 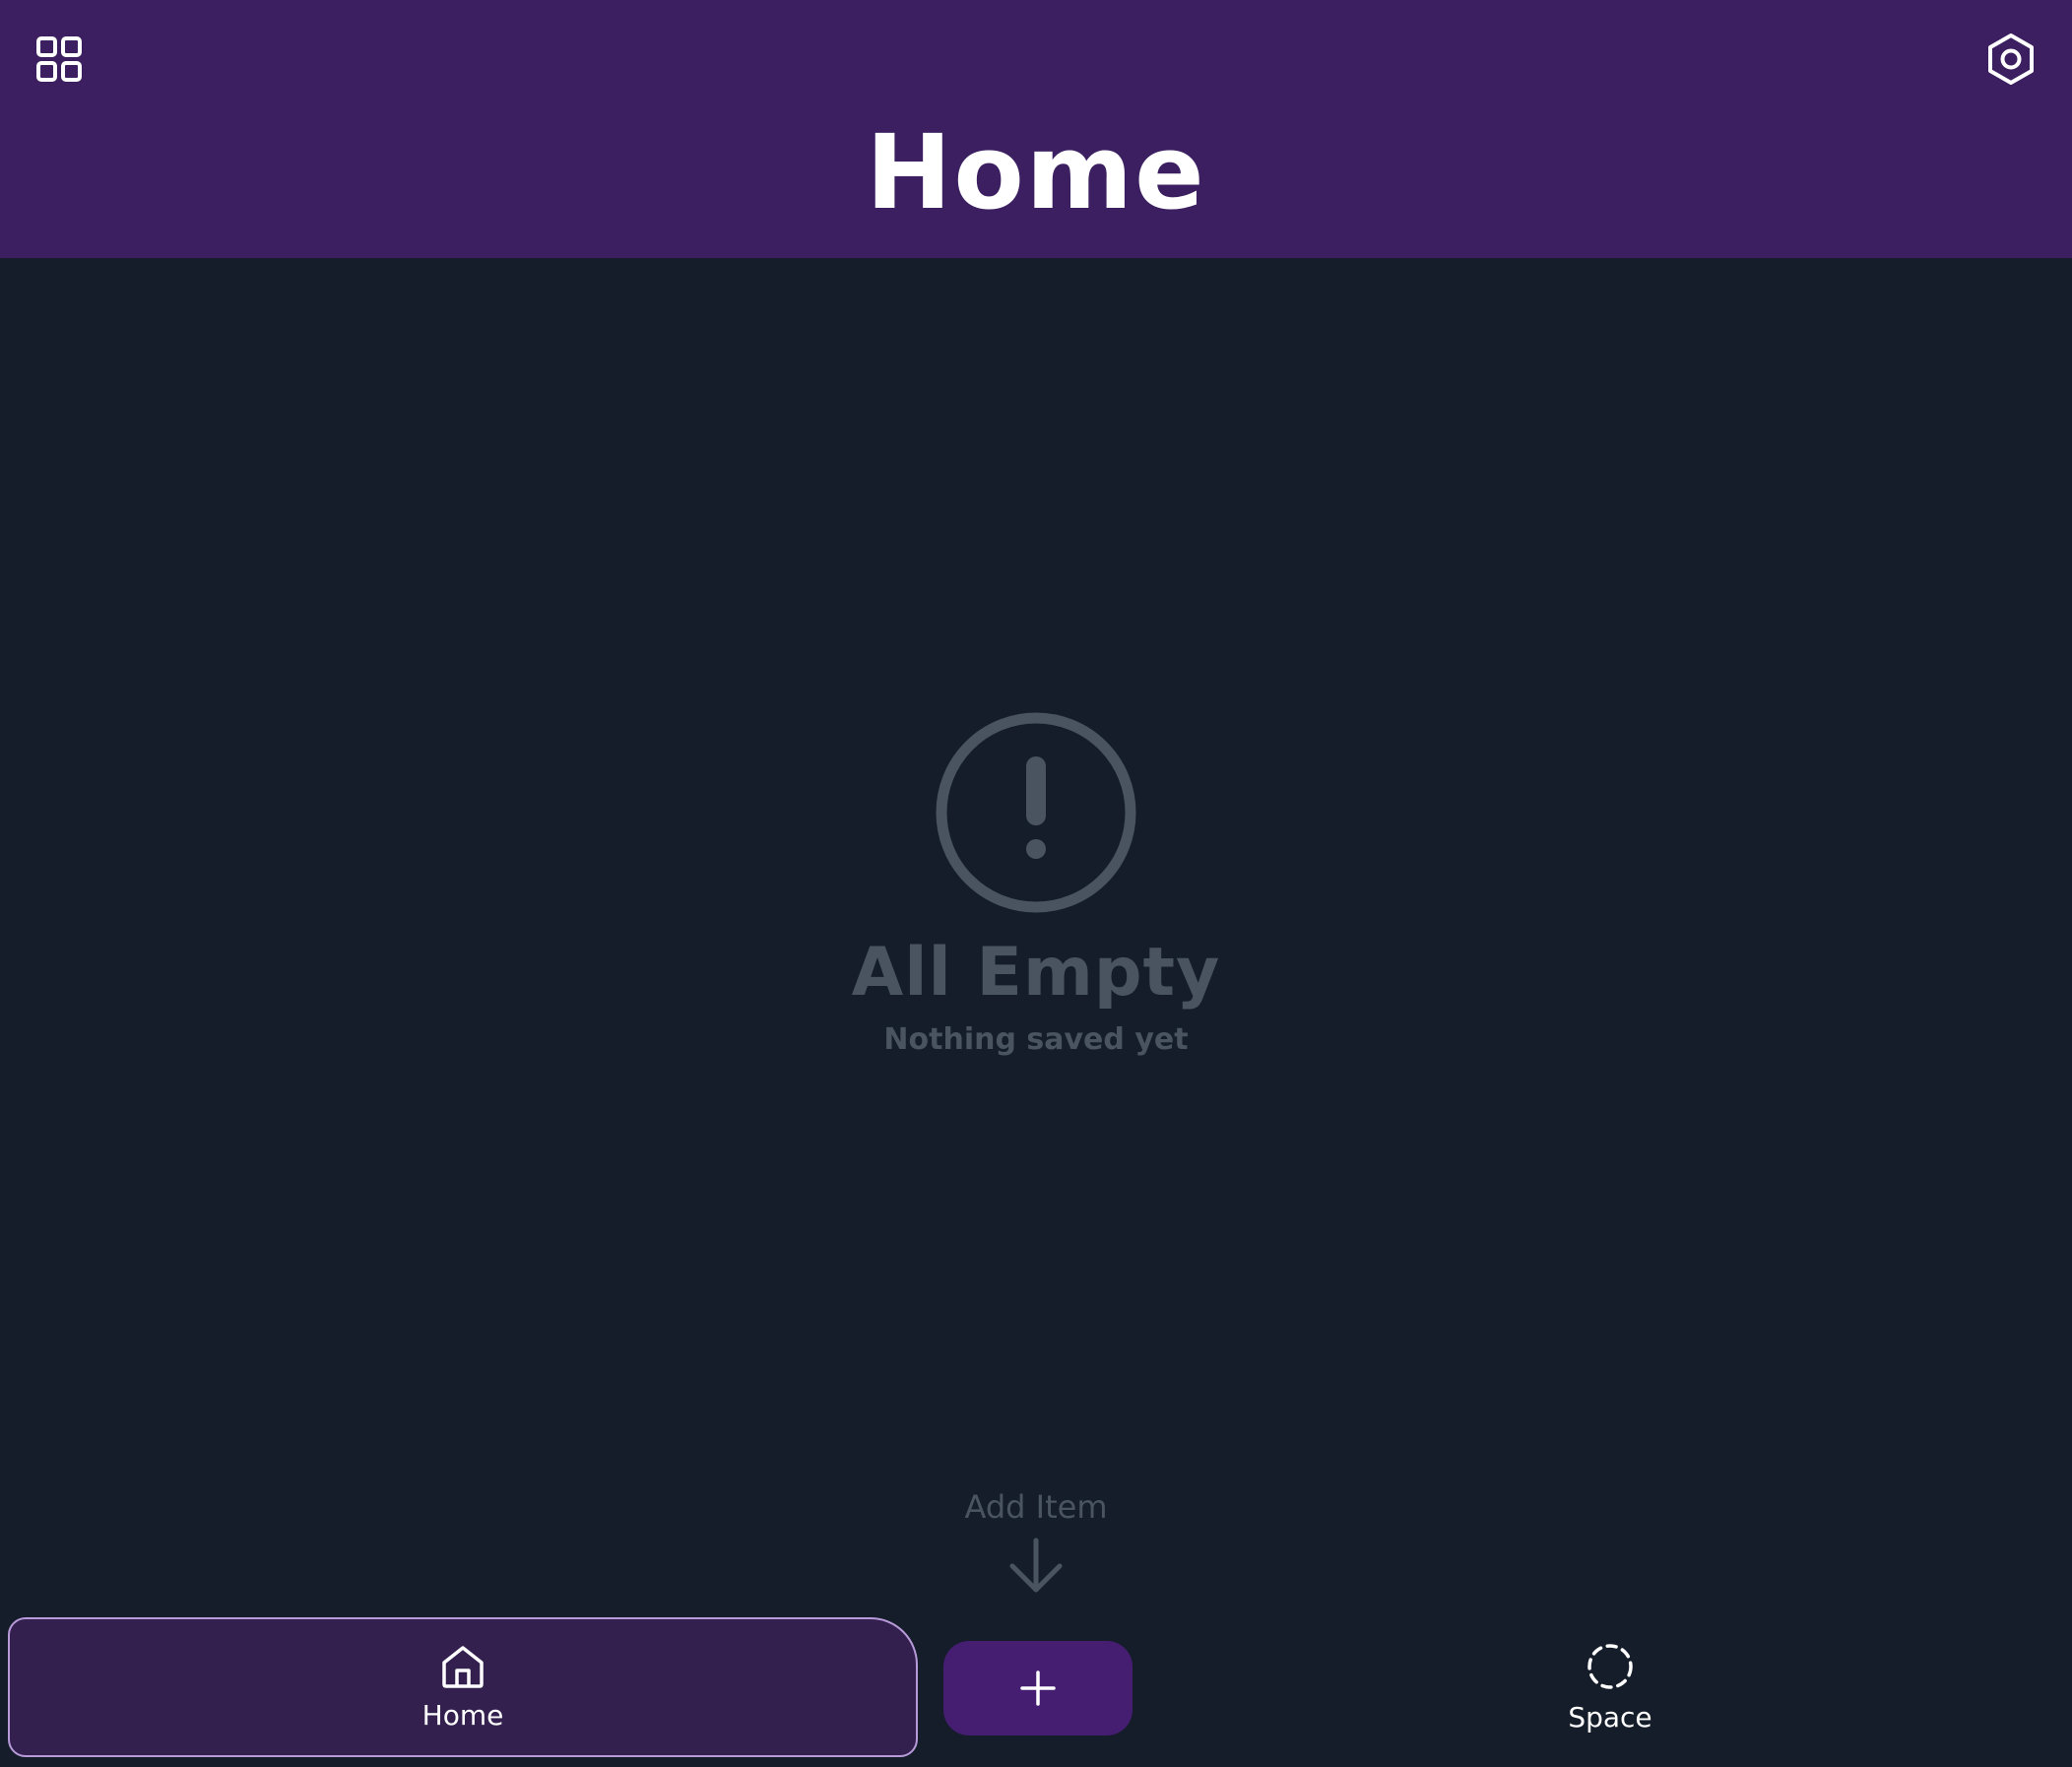 I want to click on nav-tab-home-label: Home, so click(x=462, y=1716).